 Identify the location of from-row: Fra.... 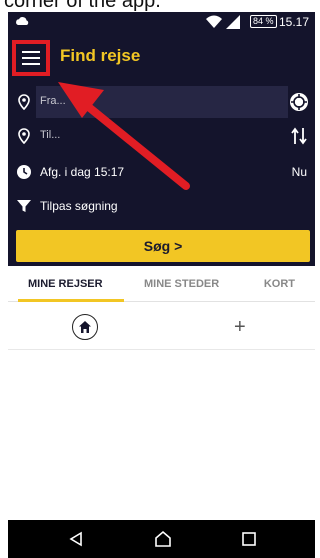
(161, 102).